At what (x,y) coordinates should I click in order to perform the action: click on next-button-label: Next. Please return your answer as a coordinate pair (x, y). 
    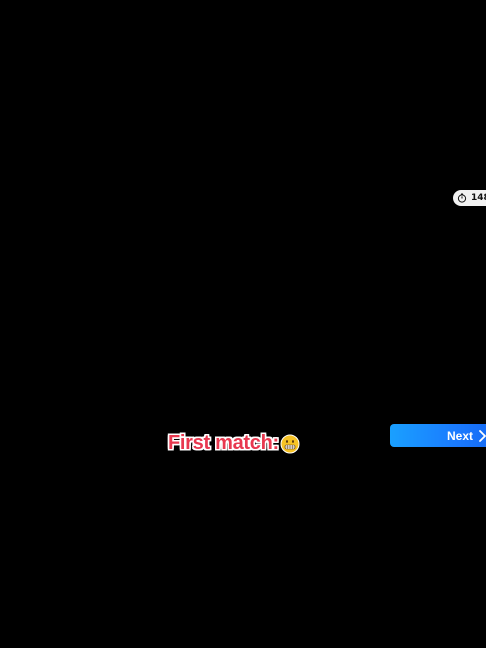
    Looking at the image, I should click on (460, 435).